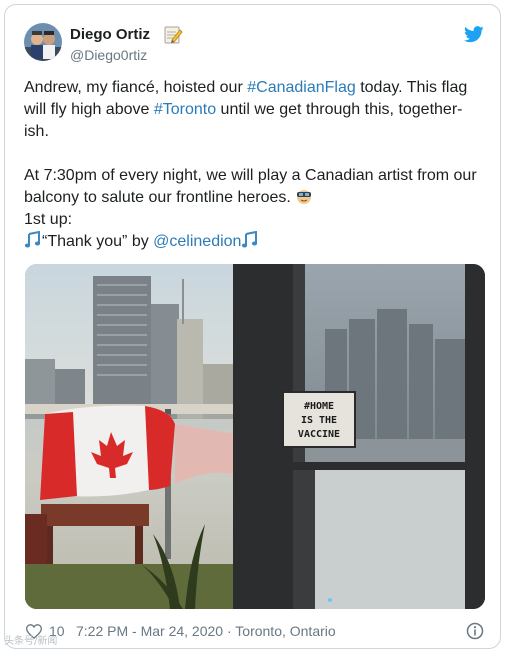  What do you see at coordinates (304, 196) in the screenshot?
I see `vr-goggles-face-icon` at bounding box center [304, 196].